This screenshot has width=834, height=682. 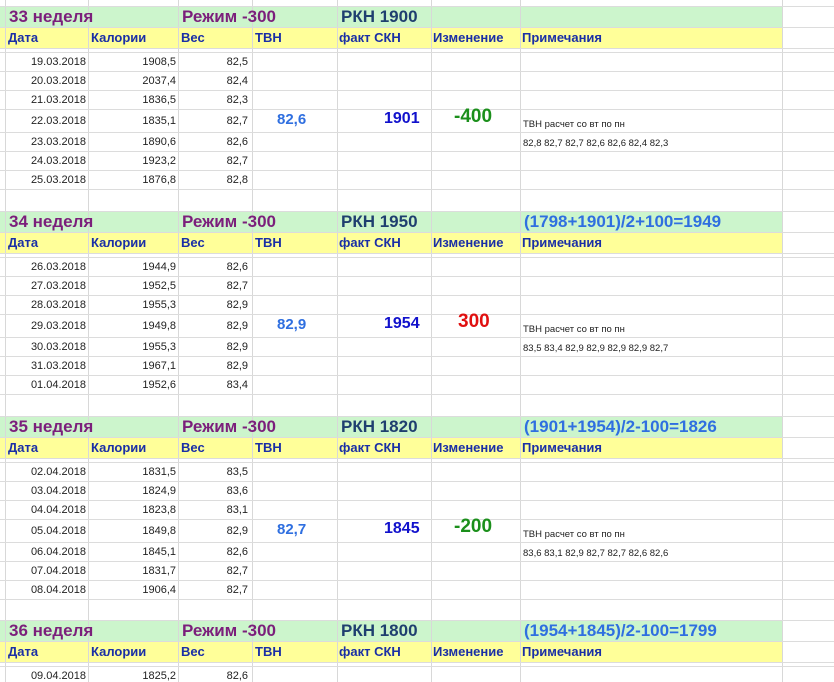 What do you see at coordinates (159, 142) in the screenshot?
I see `calories-cell: 1890,6` at bounding box center [159, 142].